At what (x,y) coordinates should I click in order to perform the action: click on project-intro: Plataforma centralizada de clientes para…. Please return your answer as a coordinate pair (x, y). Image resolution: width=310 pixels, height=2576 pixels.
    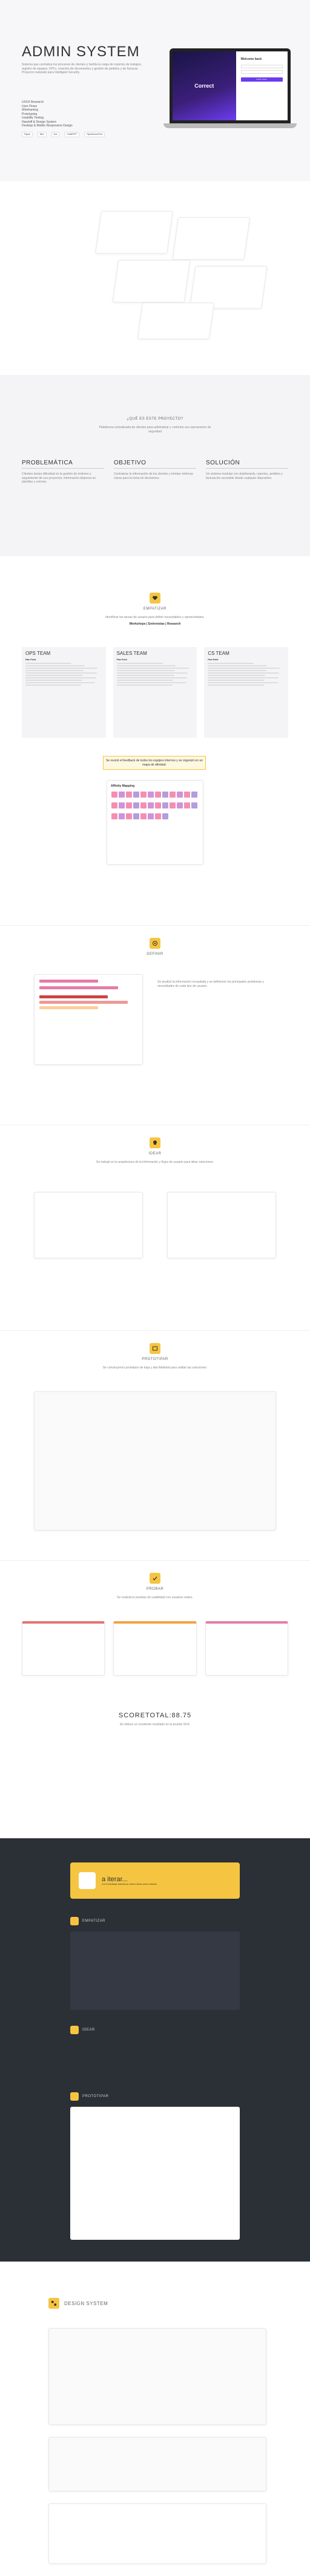
    Looking at the image, I should click on (155, 430).